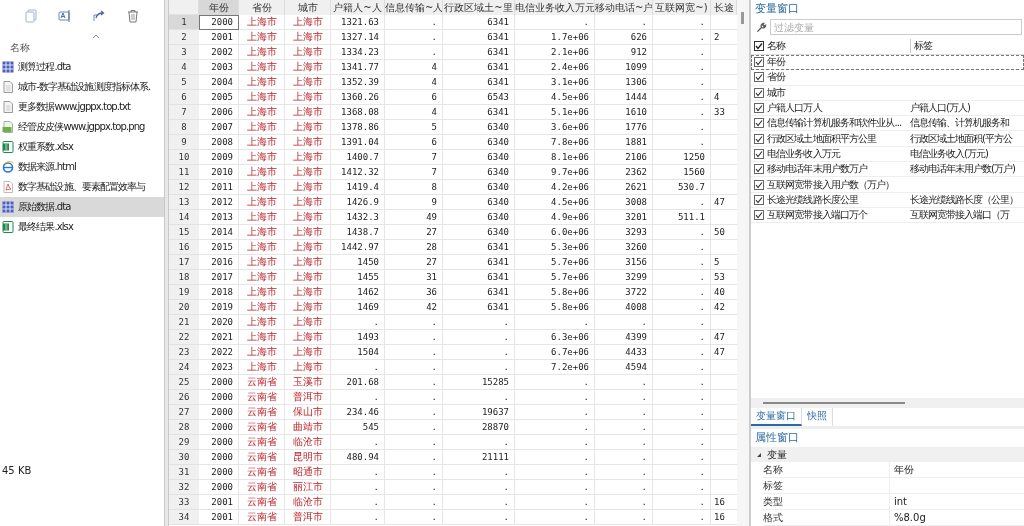  I want to click on corner-cell, so click(184, 7).